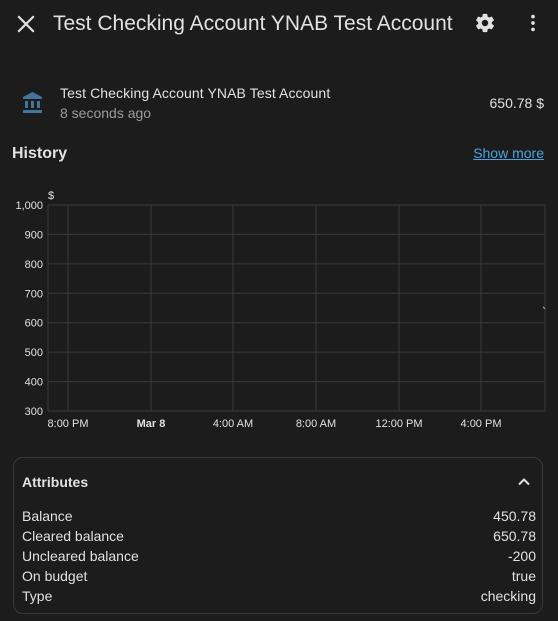 This screenshot has height=621, width=558. Describe the element at coordinates (55, 576) in the screenshot. I see `attribute-key: On budget` at that location.